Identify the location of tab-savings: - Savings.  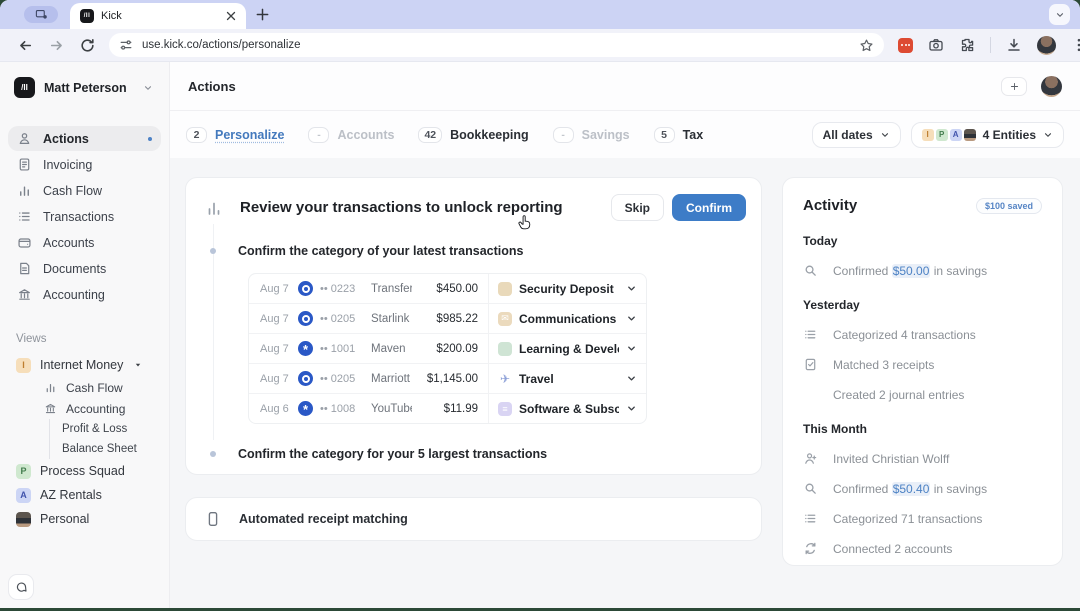
(591, 134).